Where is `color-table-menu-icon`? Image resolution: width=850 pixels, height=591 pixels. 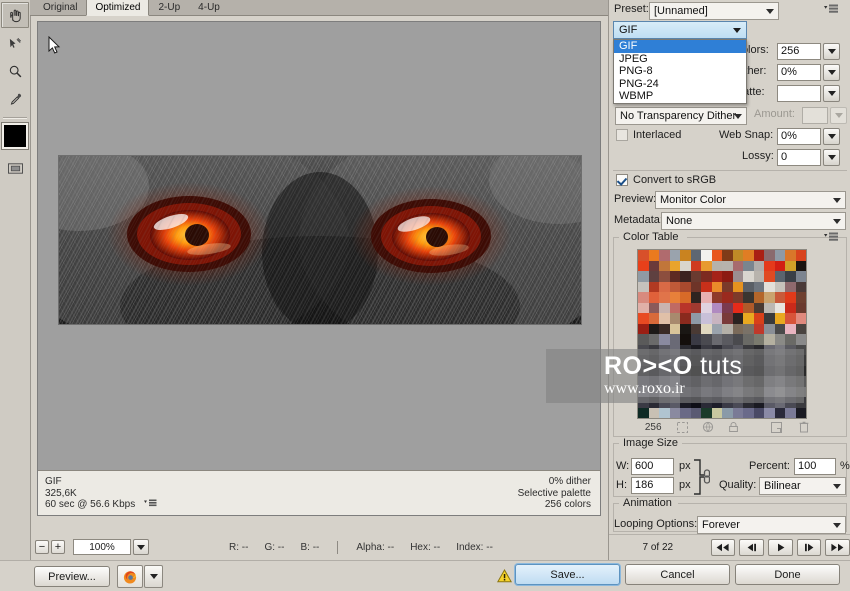 color-table-menu-icon is located at coordinates (831, 237).